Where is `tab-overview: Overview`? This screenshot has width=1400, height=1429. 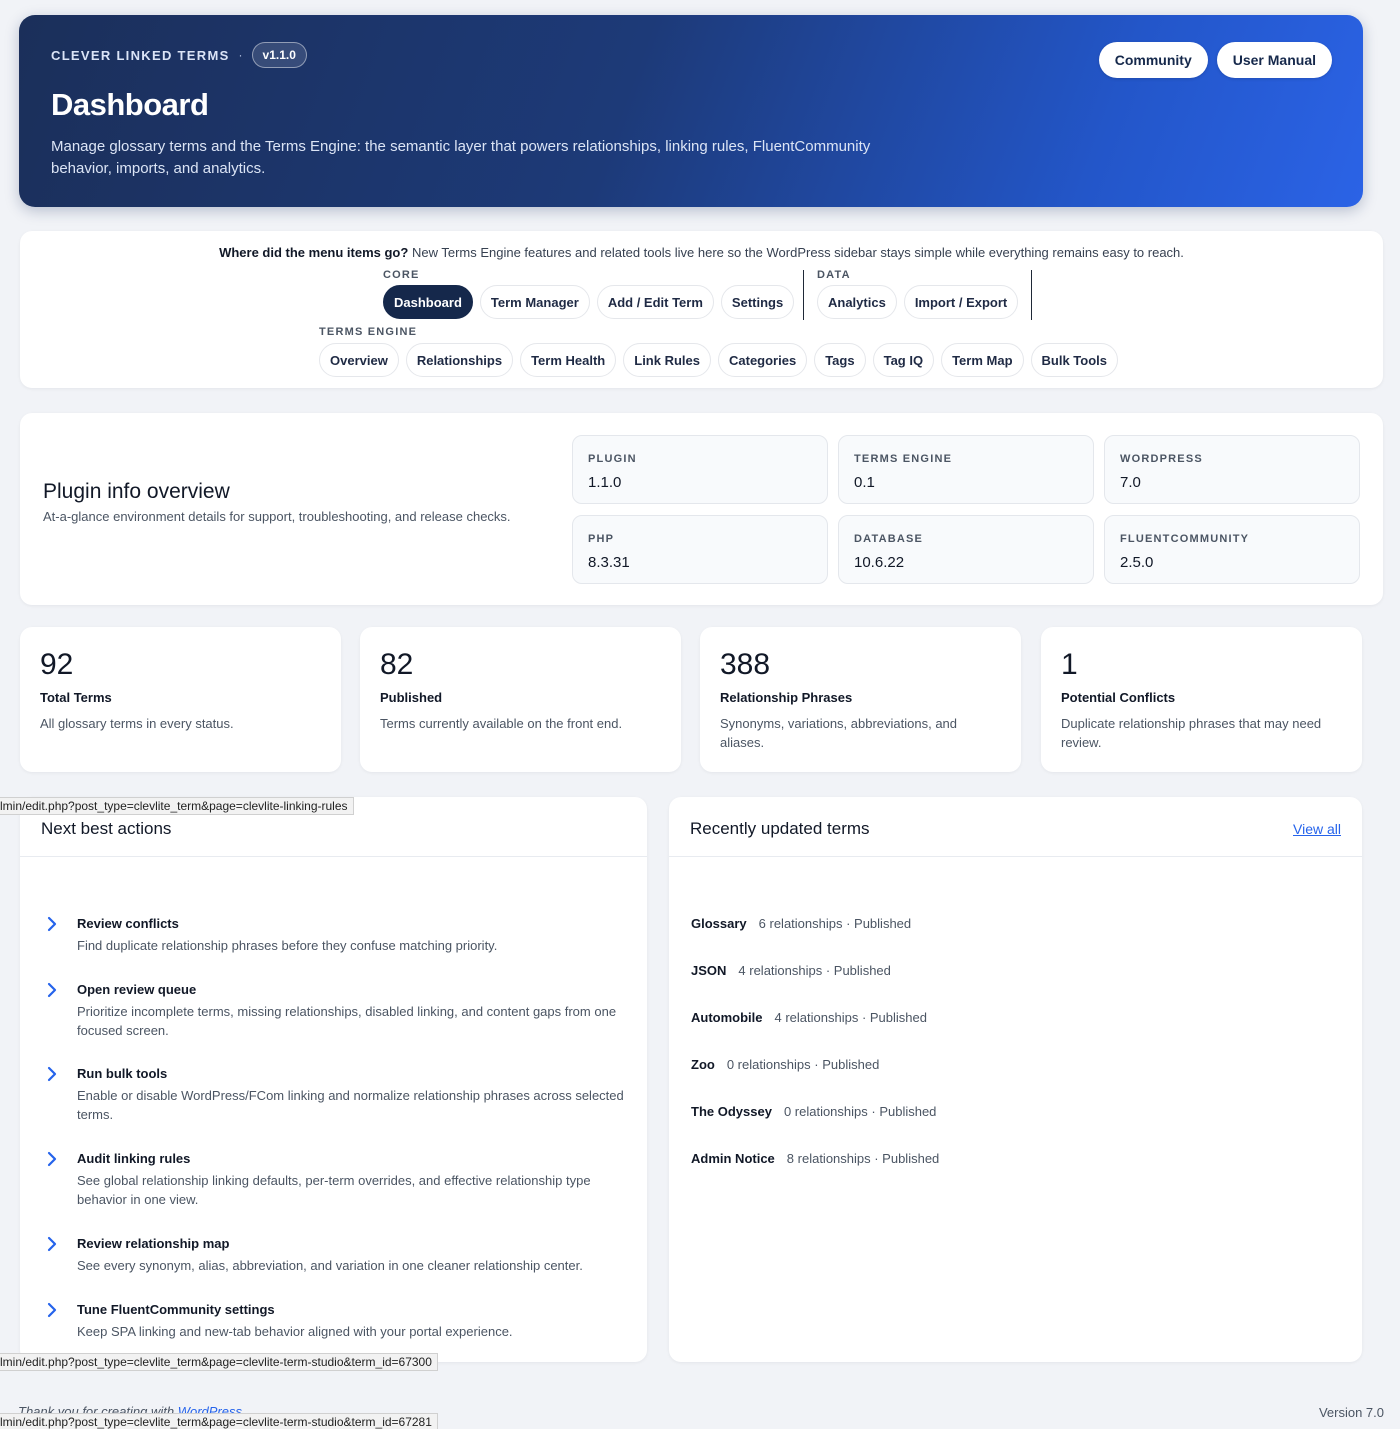
tab-overview: Overview is located at coordinates (359, 360).